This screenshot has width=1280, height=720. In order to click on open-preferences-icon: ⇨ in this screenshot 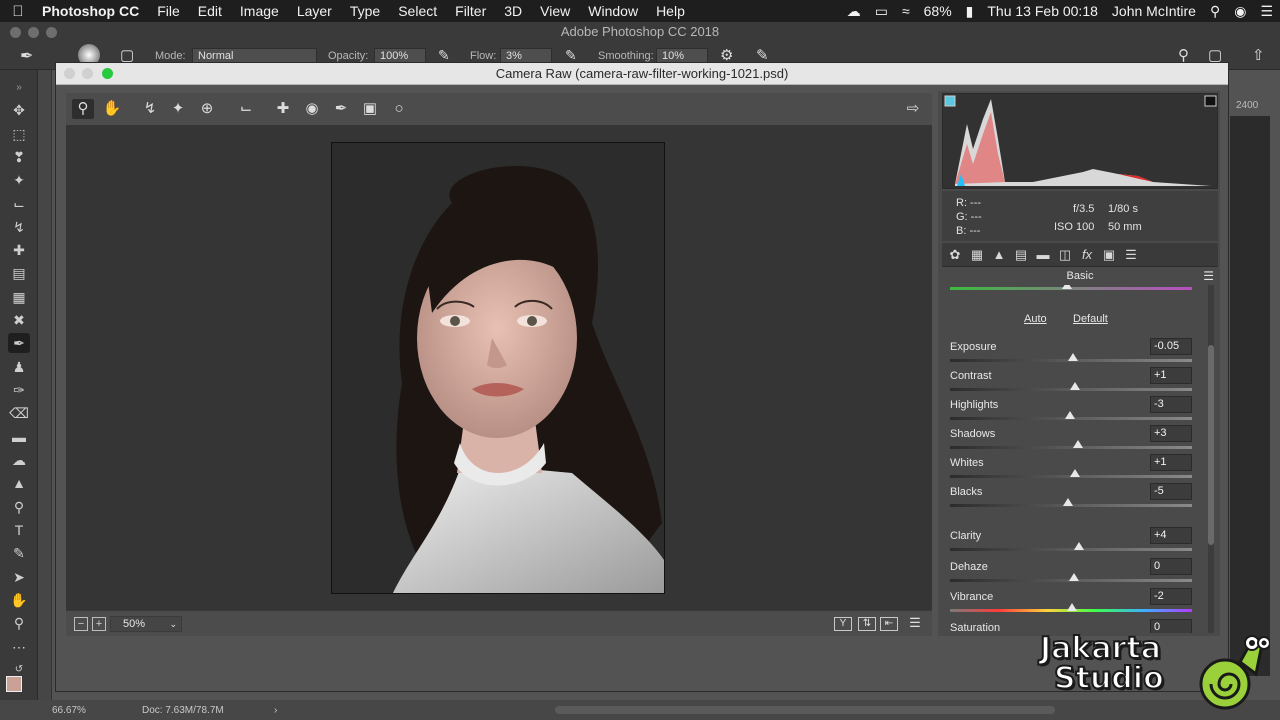, I will do `click(913, 109)`.